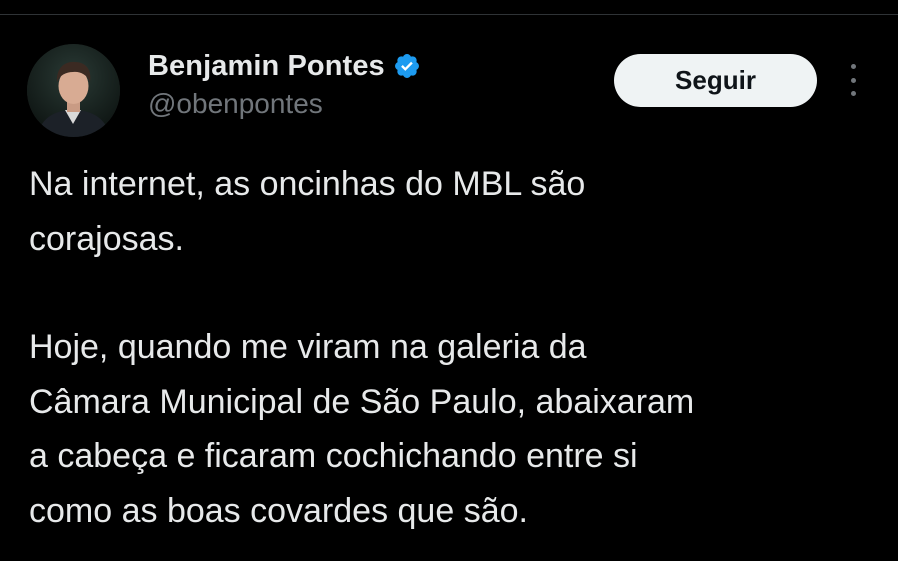  Describe the element at coordinates (362, 401) in the screenshot. I see `tweet-line: Câmara Municipal de São Paulo, abaixaram` at that location.